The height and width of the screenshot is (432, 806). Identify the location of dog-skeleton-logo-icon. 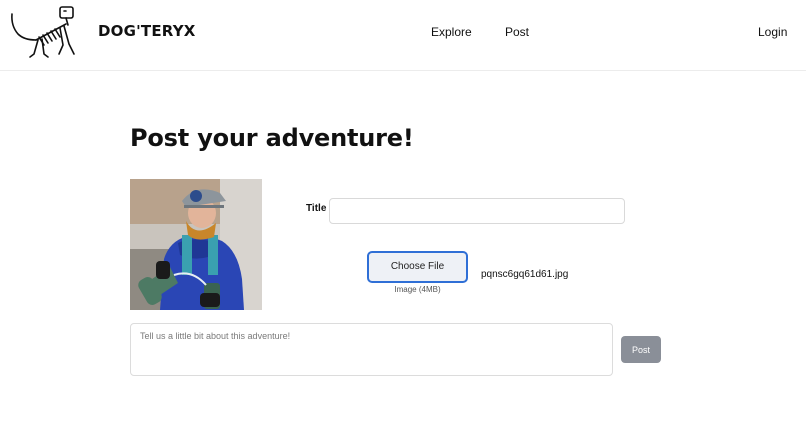
(43, 32).